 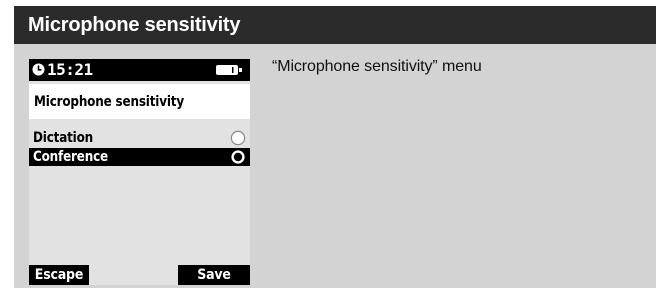 I want to click on menu-title-bar: Microphone sensitivity, so click(x=139, y=101).